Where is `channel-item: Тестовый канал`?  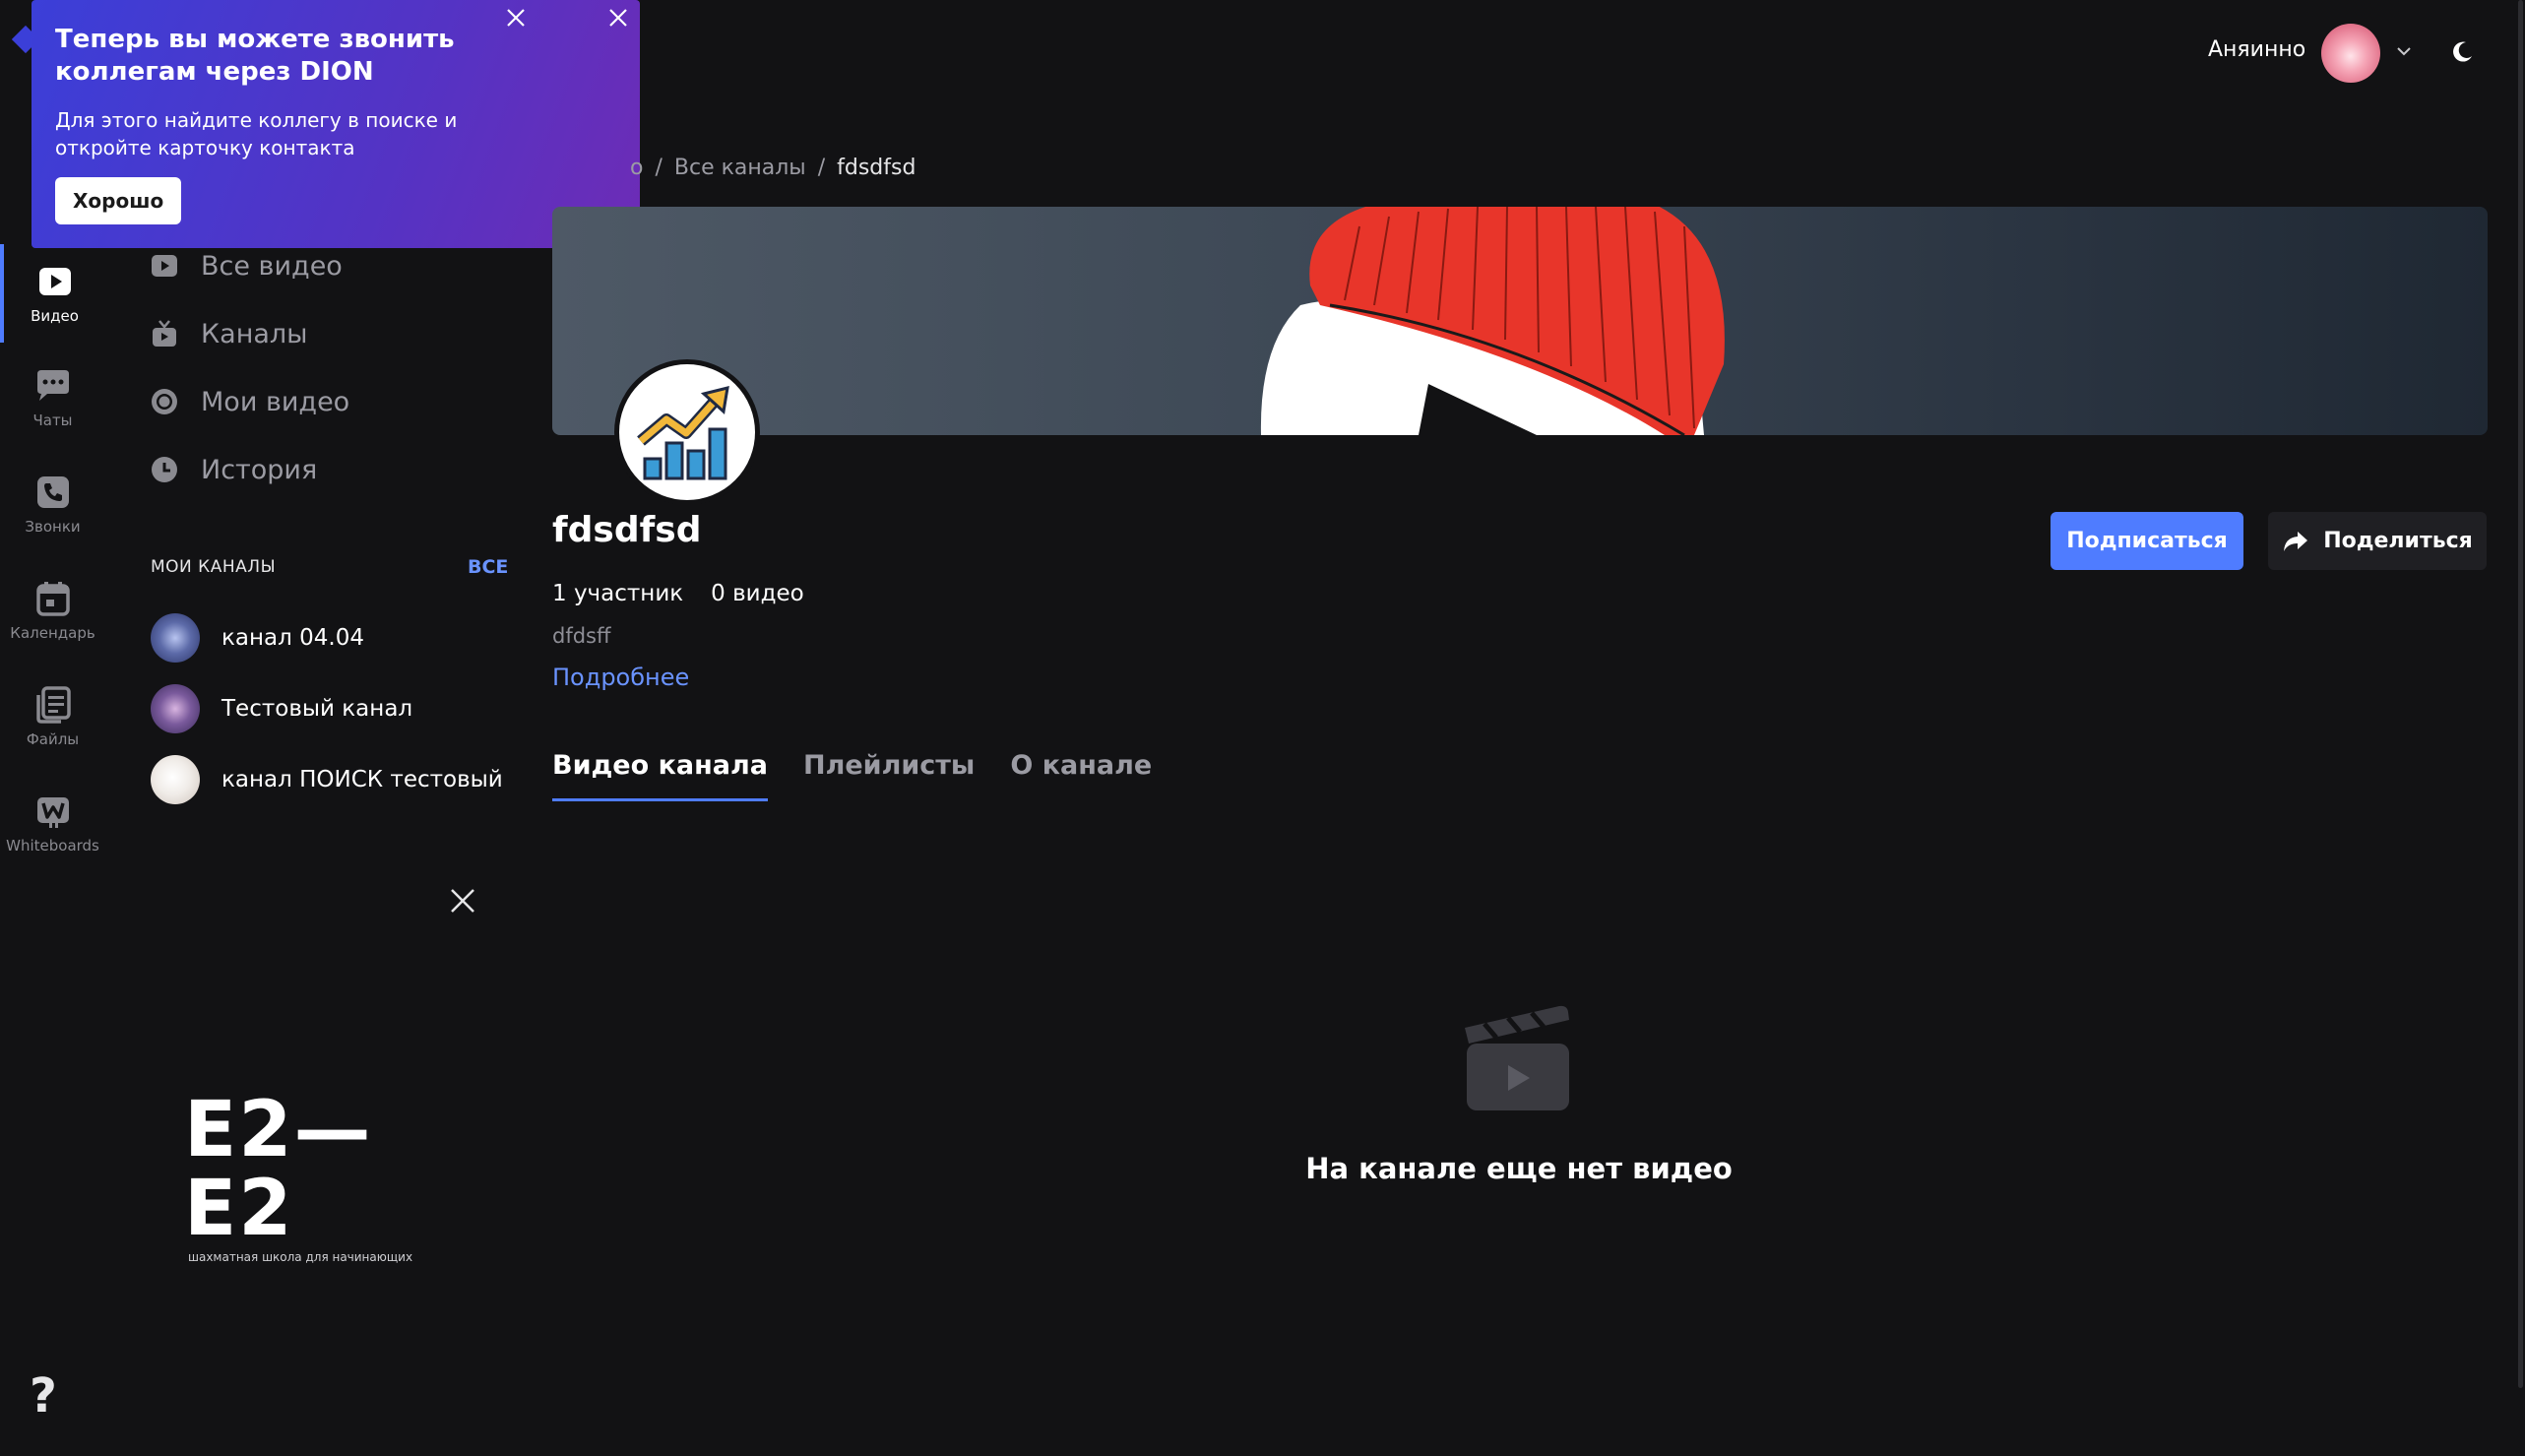
channel-item: Тестовый канал is located at coordinates (281, 708).